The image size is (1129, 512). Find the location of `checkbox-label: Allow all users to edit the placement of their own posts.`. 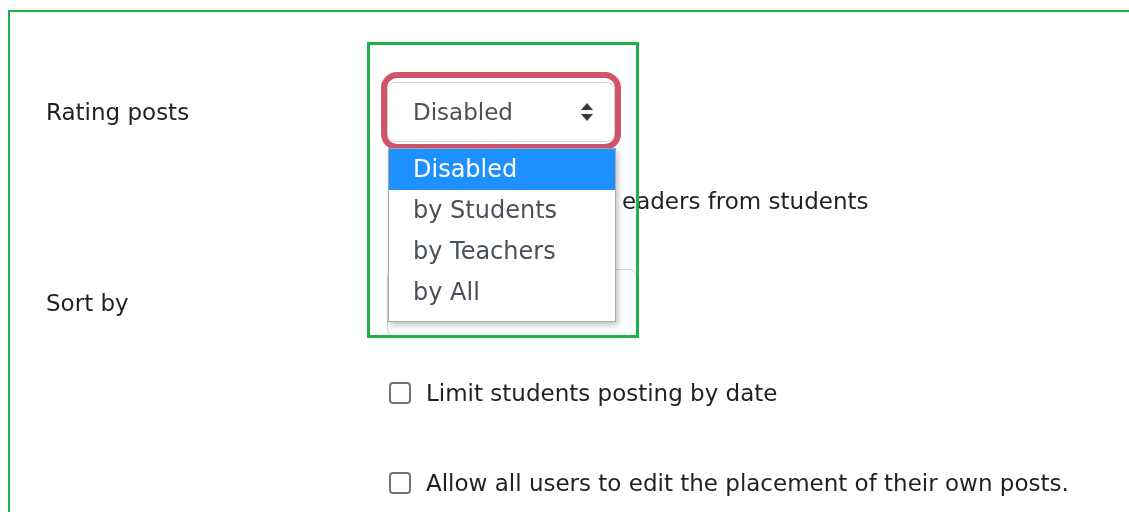

checkbox-label: Allow all users to edit the placement of their own posts. is located at coordinates (747, 483).